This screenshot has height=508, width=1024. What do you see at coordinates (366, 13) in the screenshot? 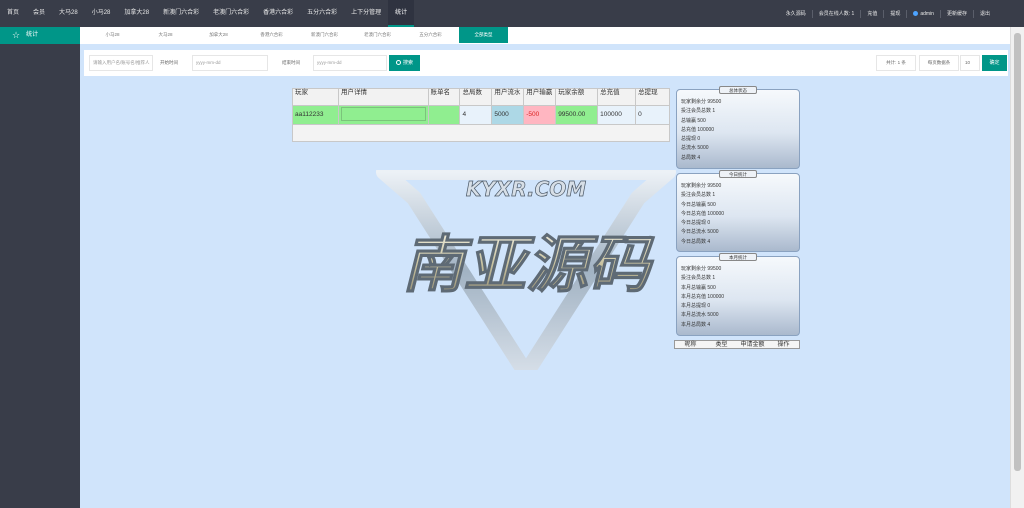
I see `nav-item-points-management: 上下分管理` at bounding box center [366, 13].